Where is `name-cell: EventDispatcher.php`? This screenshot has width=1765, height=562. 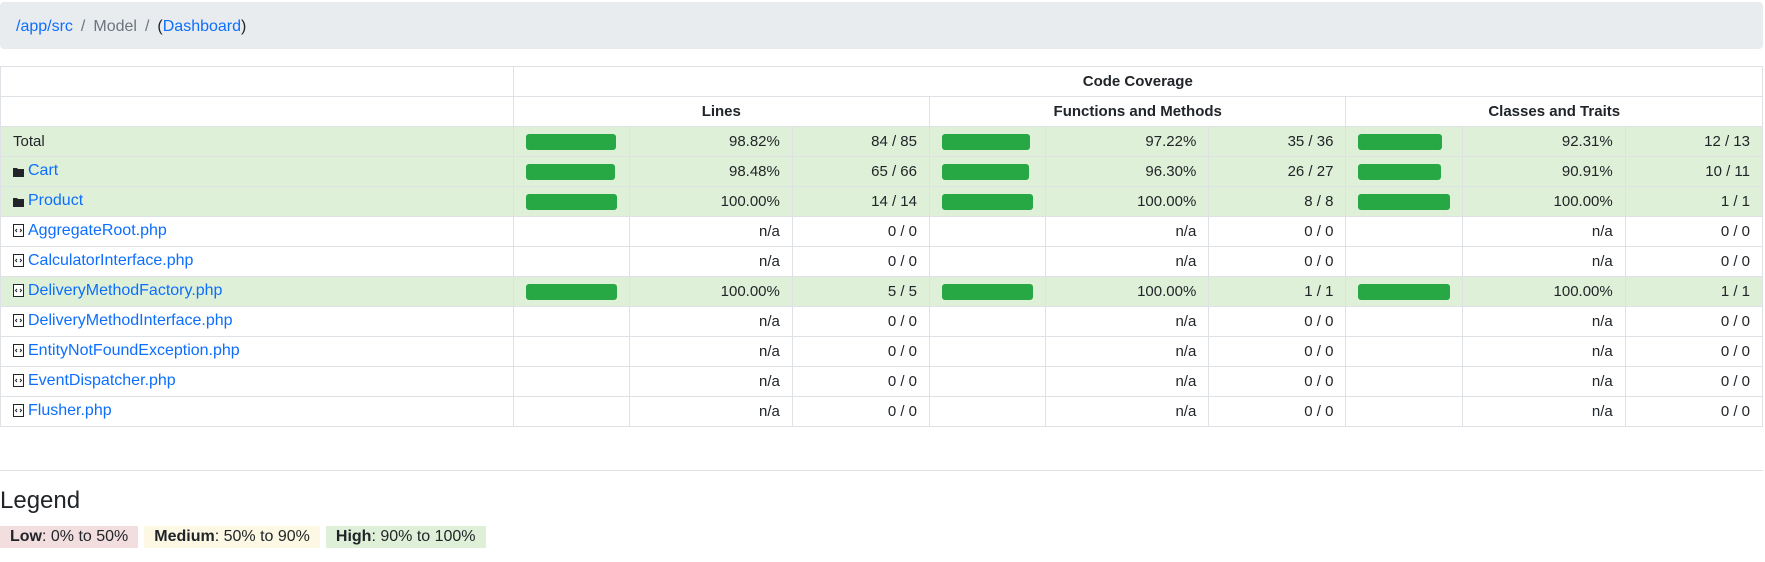
name-cell: EventDispatcher.php is located at coordinates (257, 381).